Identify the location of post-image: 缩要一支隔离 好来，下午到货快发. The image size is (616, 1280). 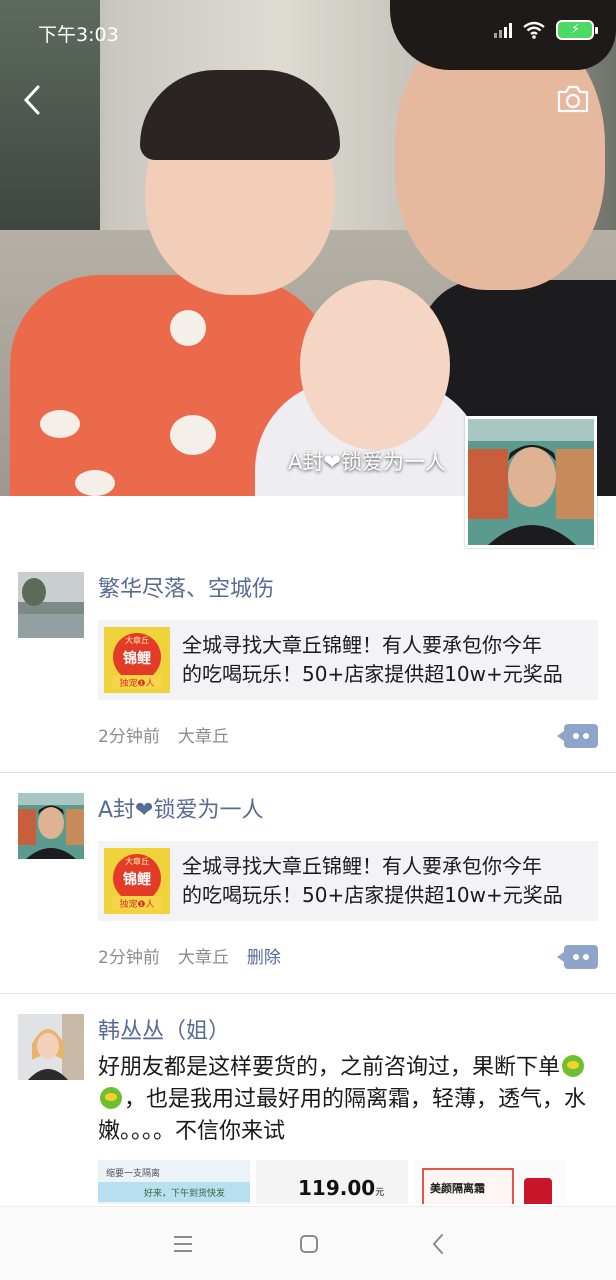
(174, 1182).